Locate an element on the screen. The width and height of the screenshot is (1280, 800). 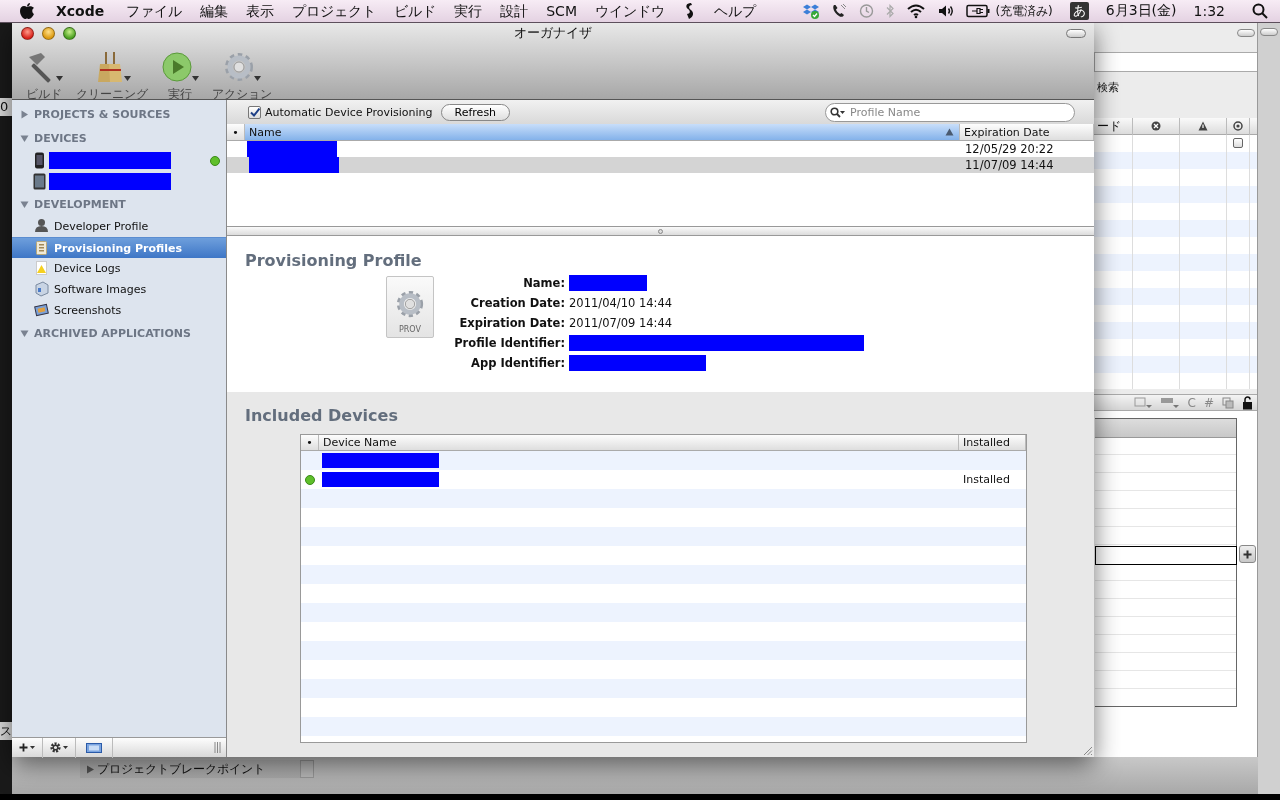
resize-grip-icon is located at coordinates (1088, 751).